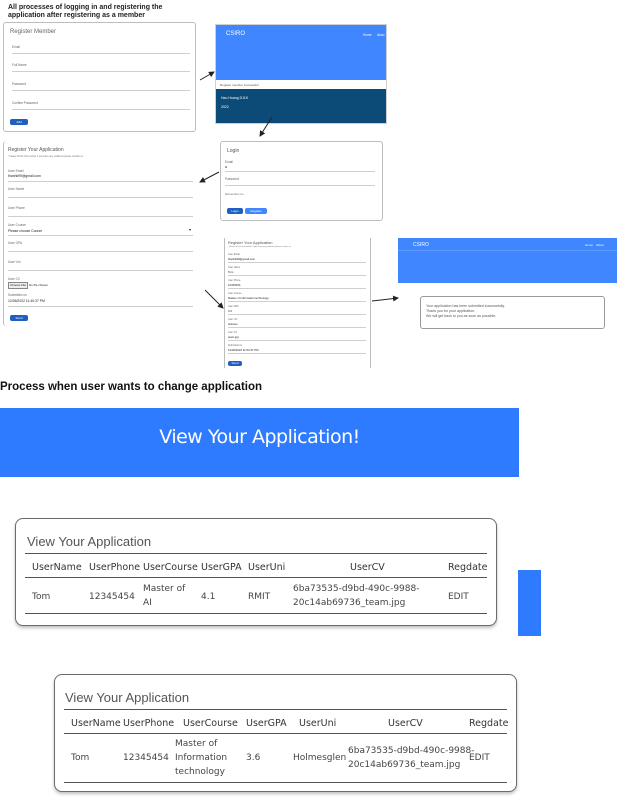 The height and width of the screenshot is (799, 617). I want to click on user-phone-field, so click(100, 216).